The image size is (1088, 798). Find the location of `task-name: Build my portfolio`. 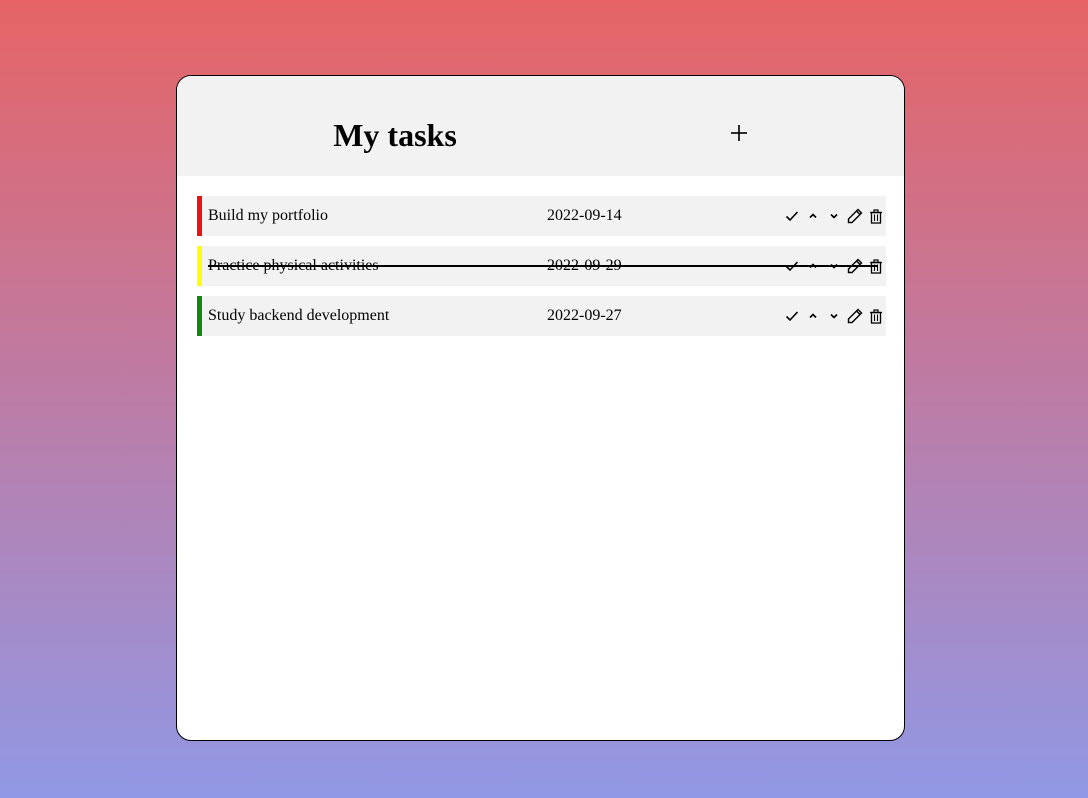

task-name: Build my portfolio is located at coordinates (268, 215).